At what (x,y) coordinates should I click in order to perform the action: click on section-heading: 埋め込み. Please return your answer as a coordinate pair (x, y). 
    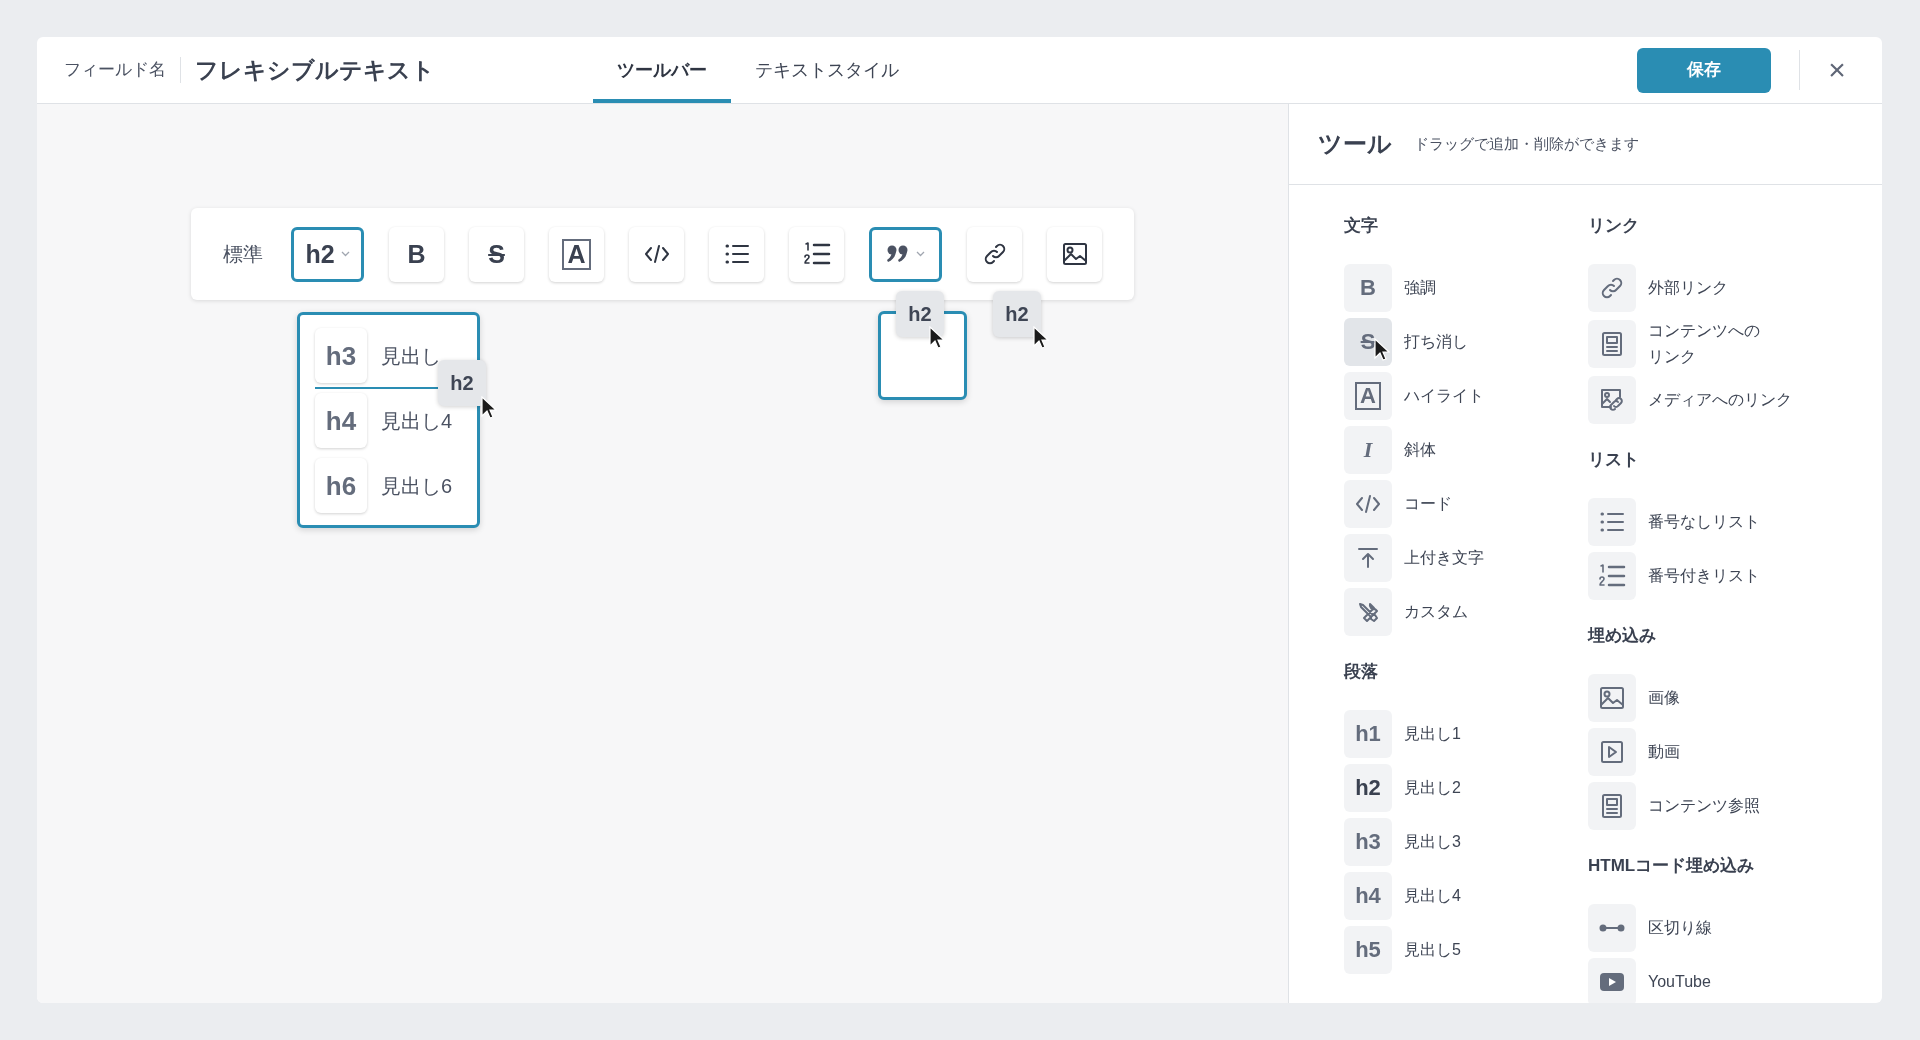
    Looking at the image, I should click on (1622, 636).